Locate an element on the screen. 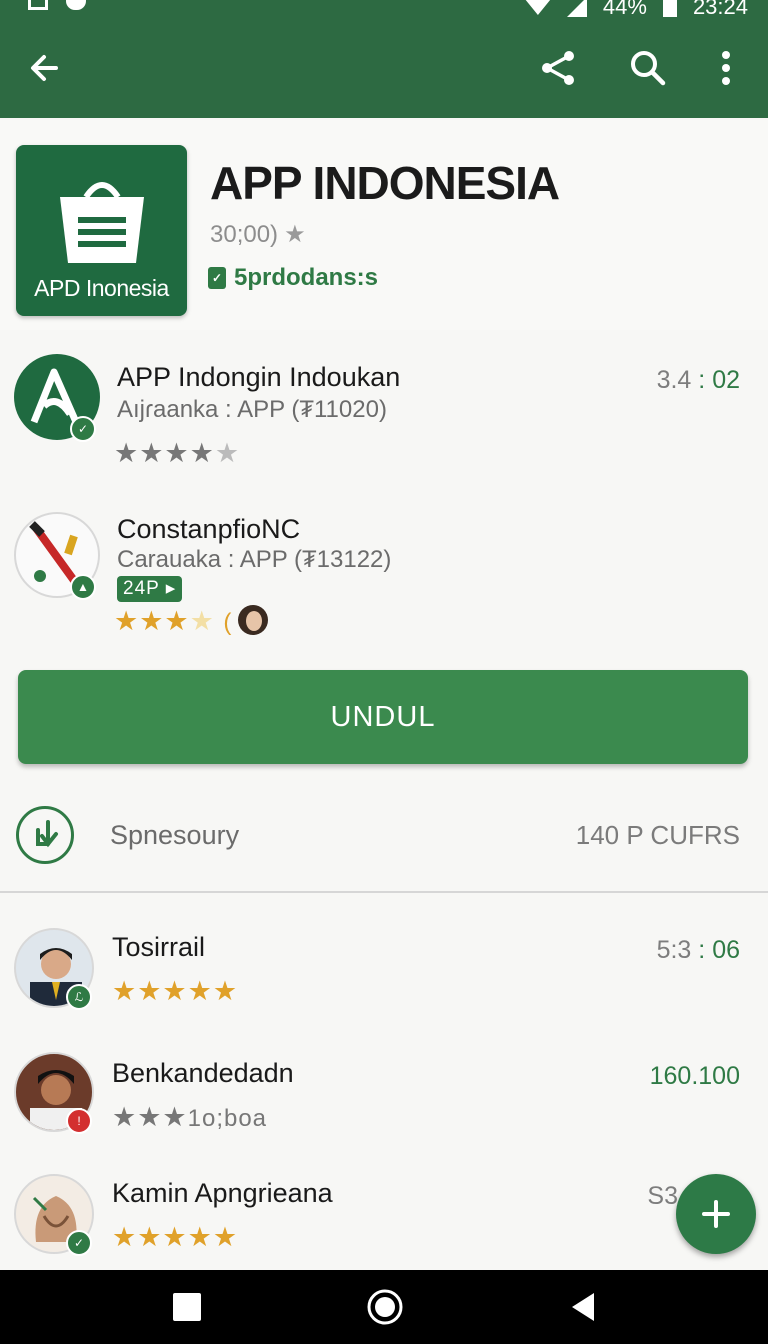 This screenshot has width=768, height=1344. verified-badge-icon: ✓ is located at coordinates (217, 278).